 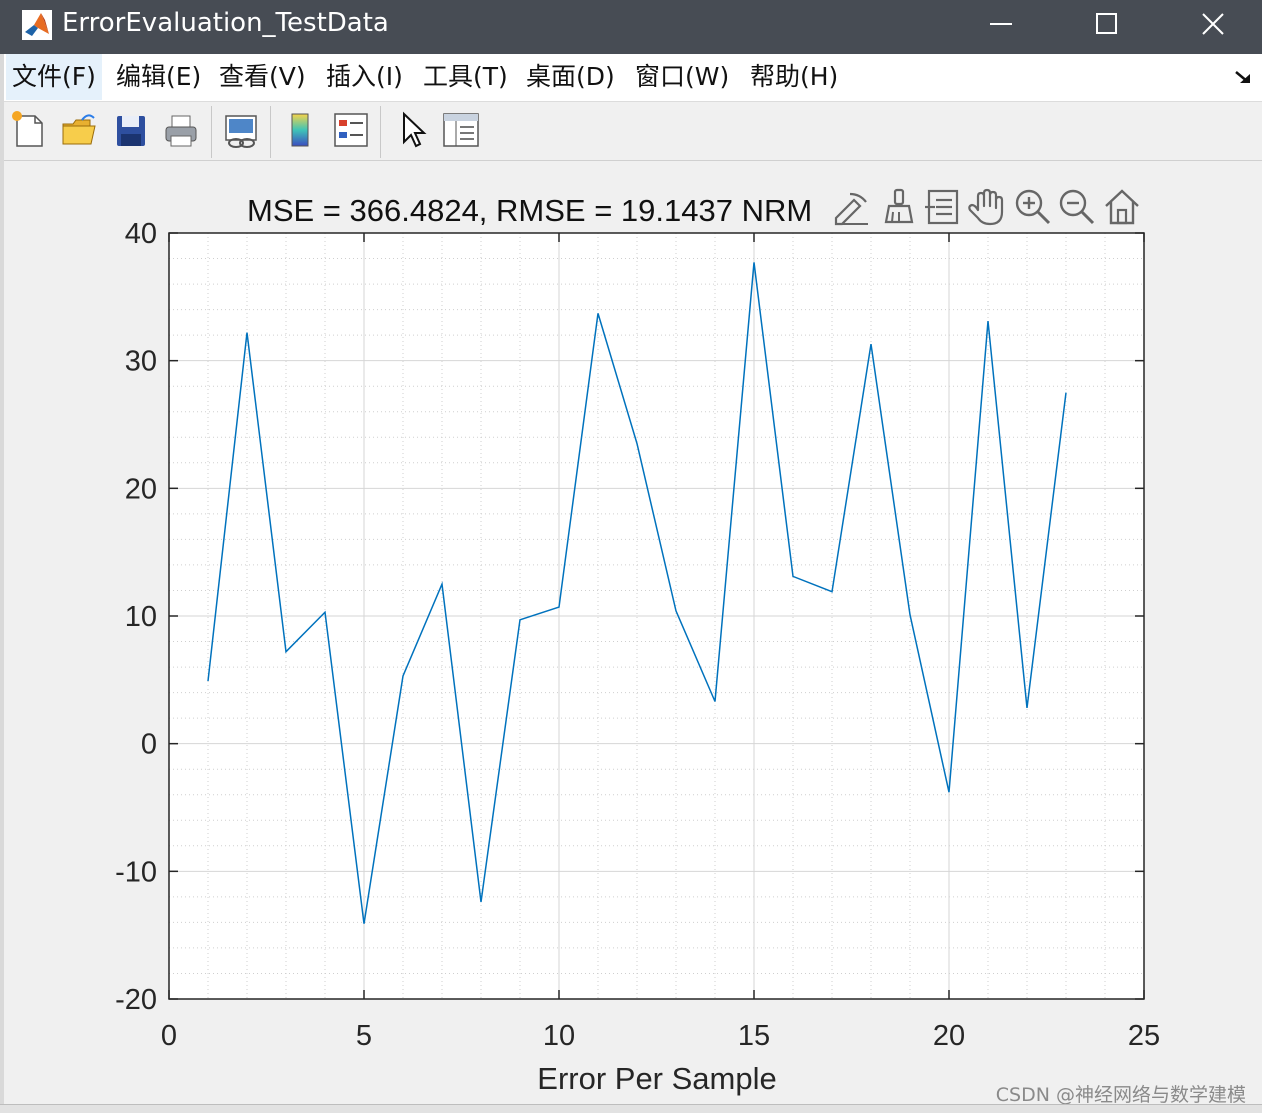 I want to click on y-tick-label: 0, so click(x=149, y=745).